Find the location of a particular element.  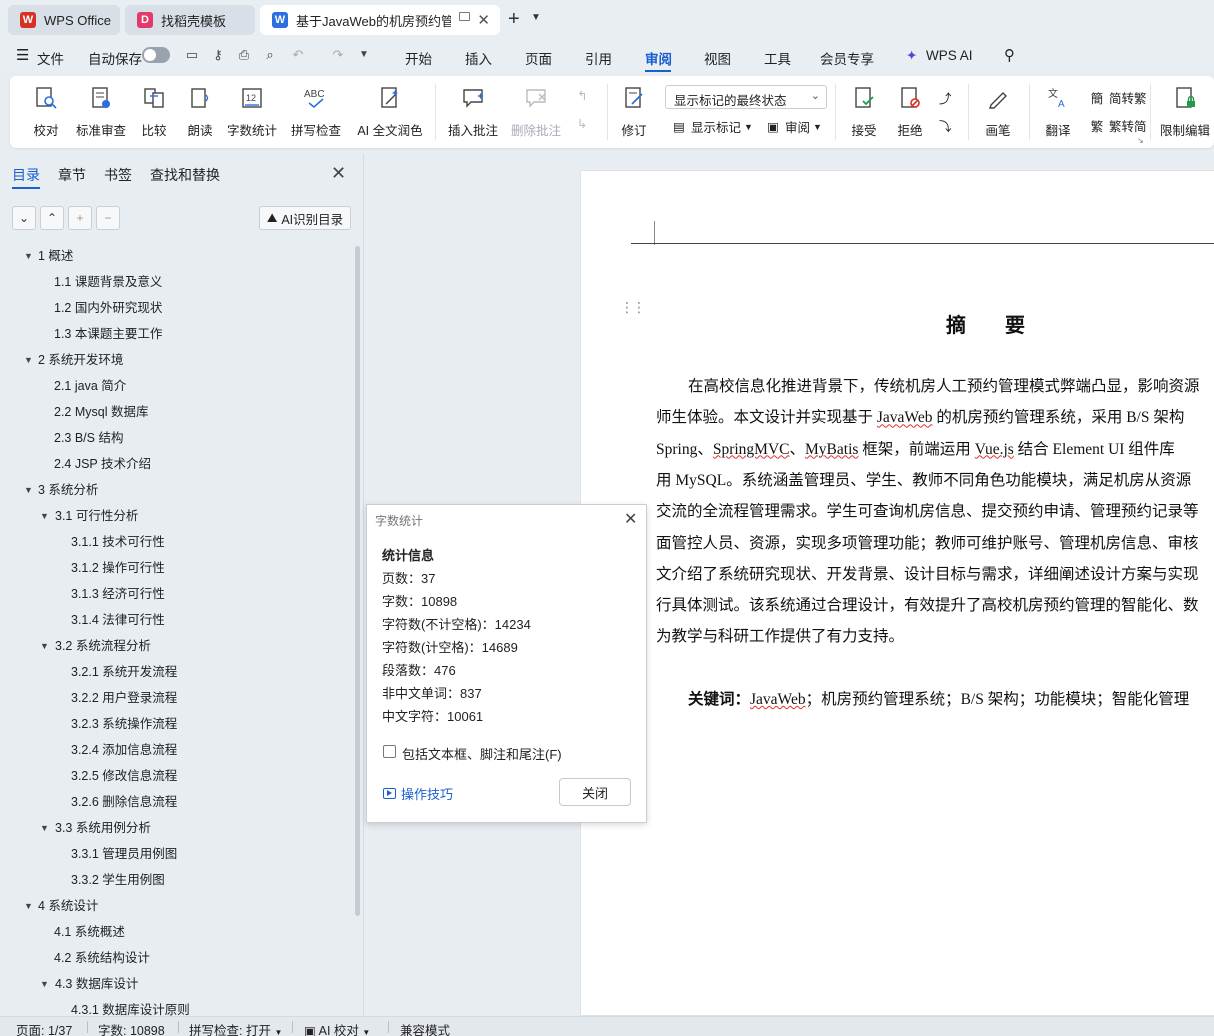

toc-item: 1.3 本课题主要工作 is located at coordinates (108, 334).